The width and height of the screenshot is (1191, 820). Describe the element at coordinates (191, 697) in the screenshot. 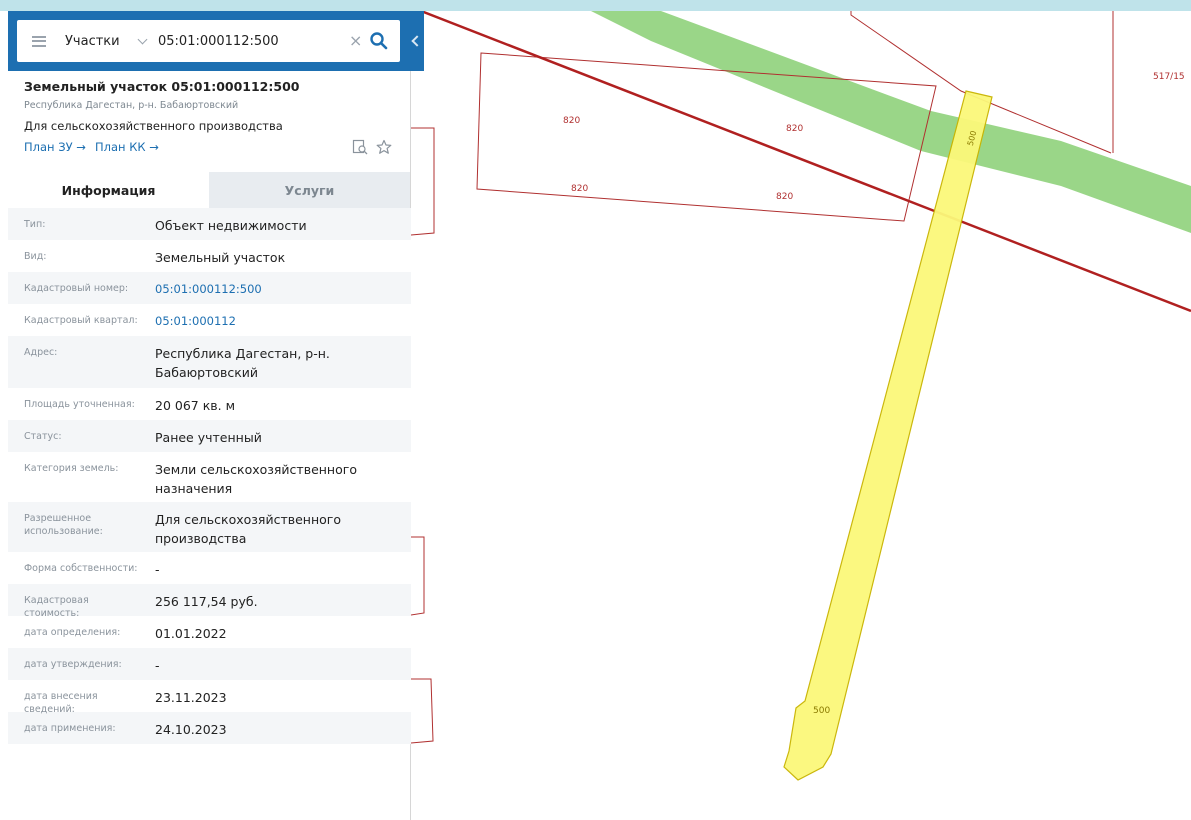

I see `row-value: 23.11.2023` at that location.